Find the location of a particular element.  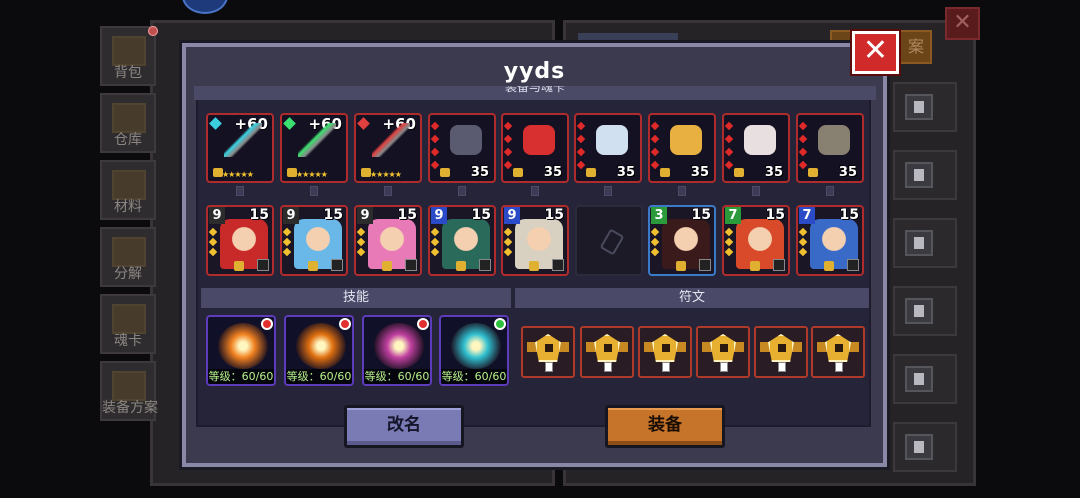

side-tab-backpack: 背包 is located at coordinates (128, 56).